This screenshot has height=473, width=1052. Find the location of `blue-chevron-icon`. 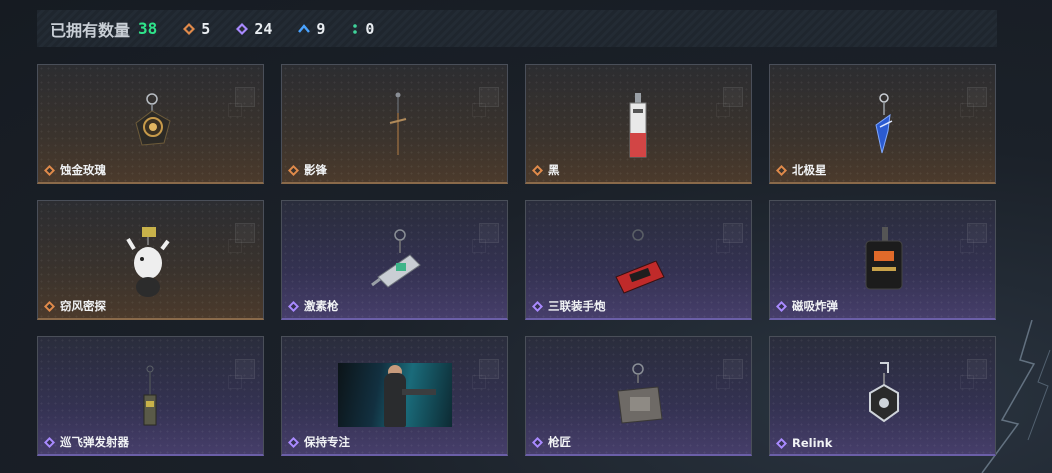

blue-chevron-icon is located at coordinates (304, 28).